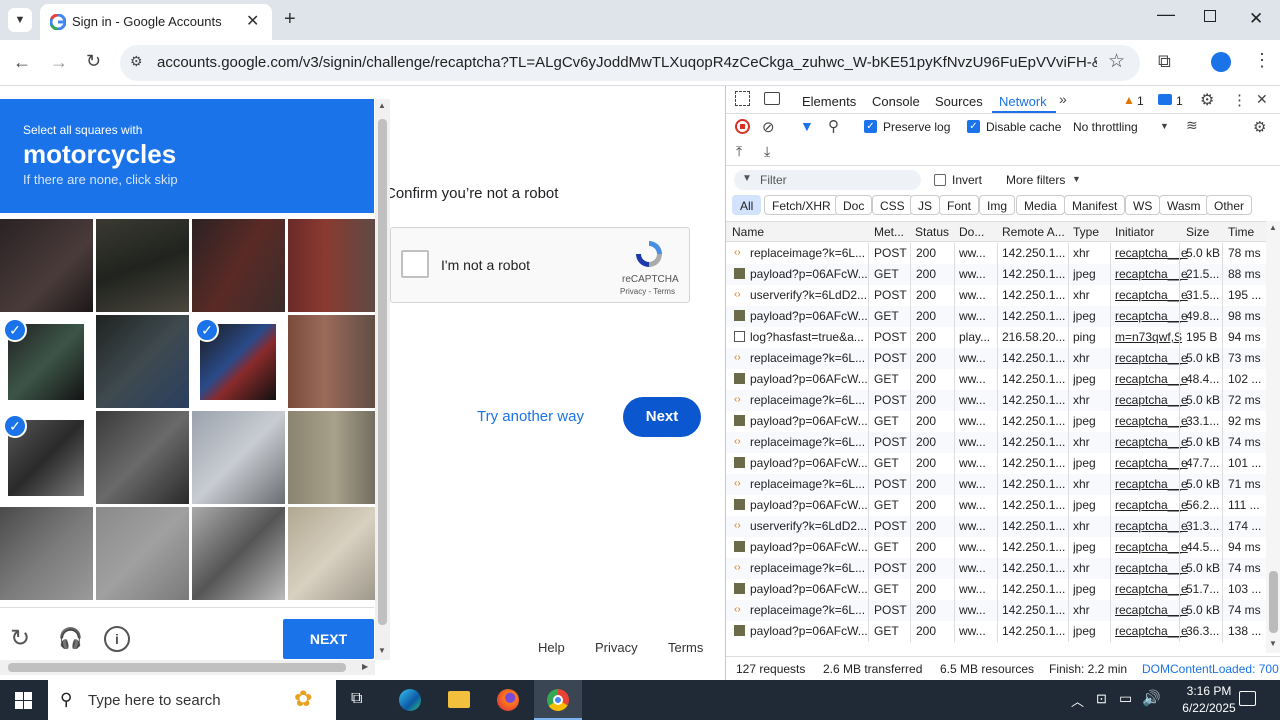 The height and width of the screenshot is (720, 1280). I want to click on forward-icon: →, so click(59, 62).